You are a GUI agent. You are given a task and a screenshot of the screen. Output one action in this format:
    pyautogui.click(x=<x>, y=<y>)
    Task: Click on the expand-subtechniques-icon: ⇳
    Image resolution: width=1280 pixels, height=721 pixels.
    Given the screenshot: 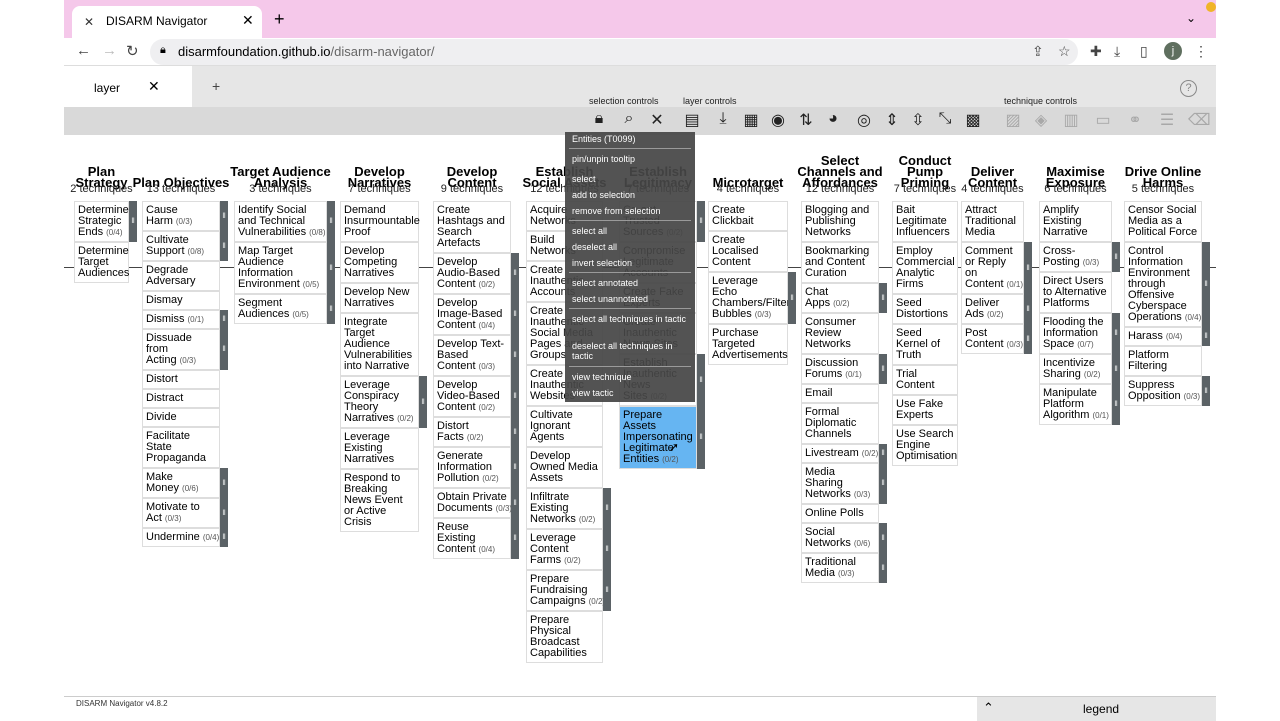 What is the action you would take?
    pyautogui.click(x=918, y=120)
    